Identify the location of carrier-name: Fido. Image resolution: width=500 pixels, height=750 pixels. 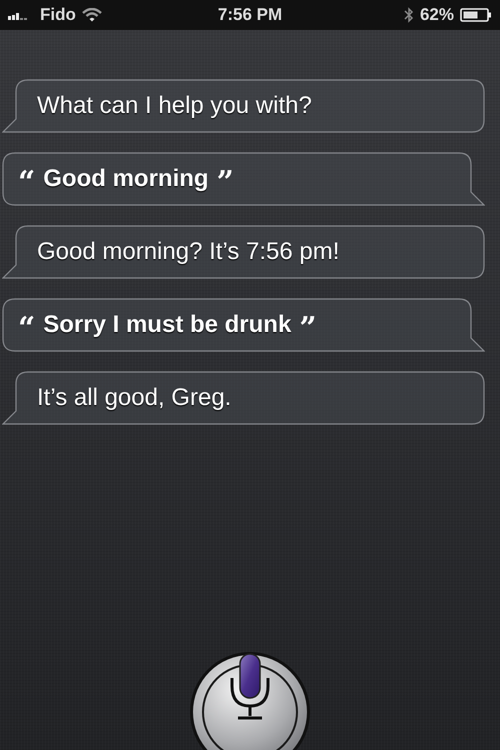
(58, 15).